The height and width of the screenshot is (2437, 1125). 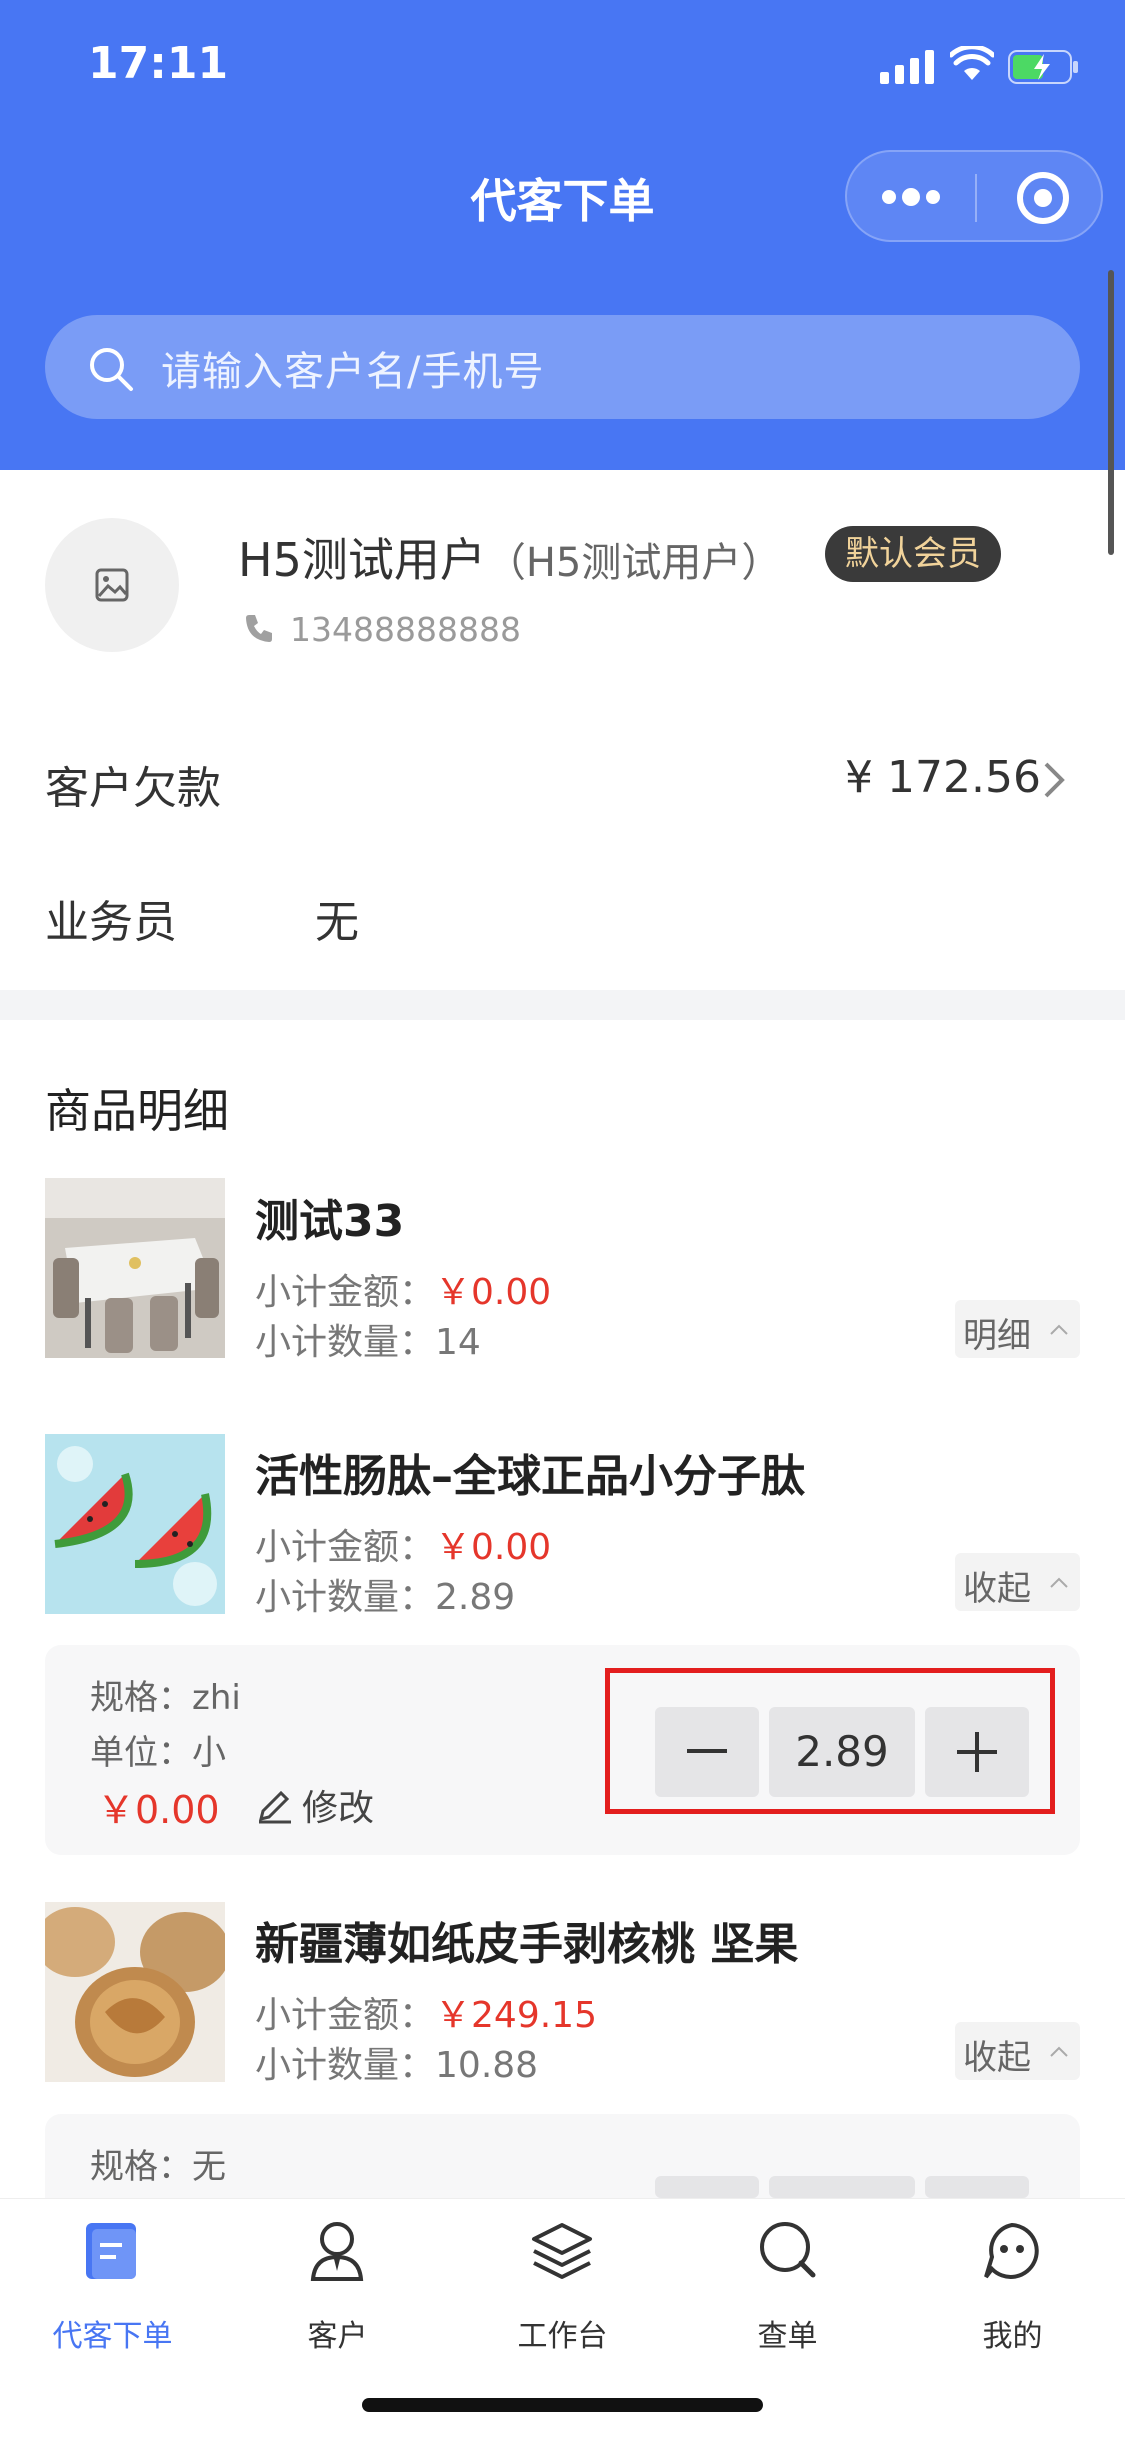 What do you see at coordinates (135, 1524) in the screenshot?
I see `product-image-watermelon` at bounding box center [135, 1524].